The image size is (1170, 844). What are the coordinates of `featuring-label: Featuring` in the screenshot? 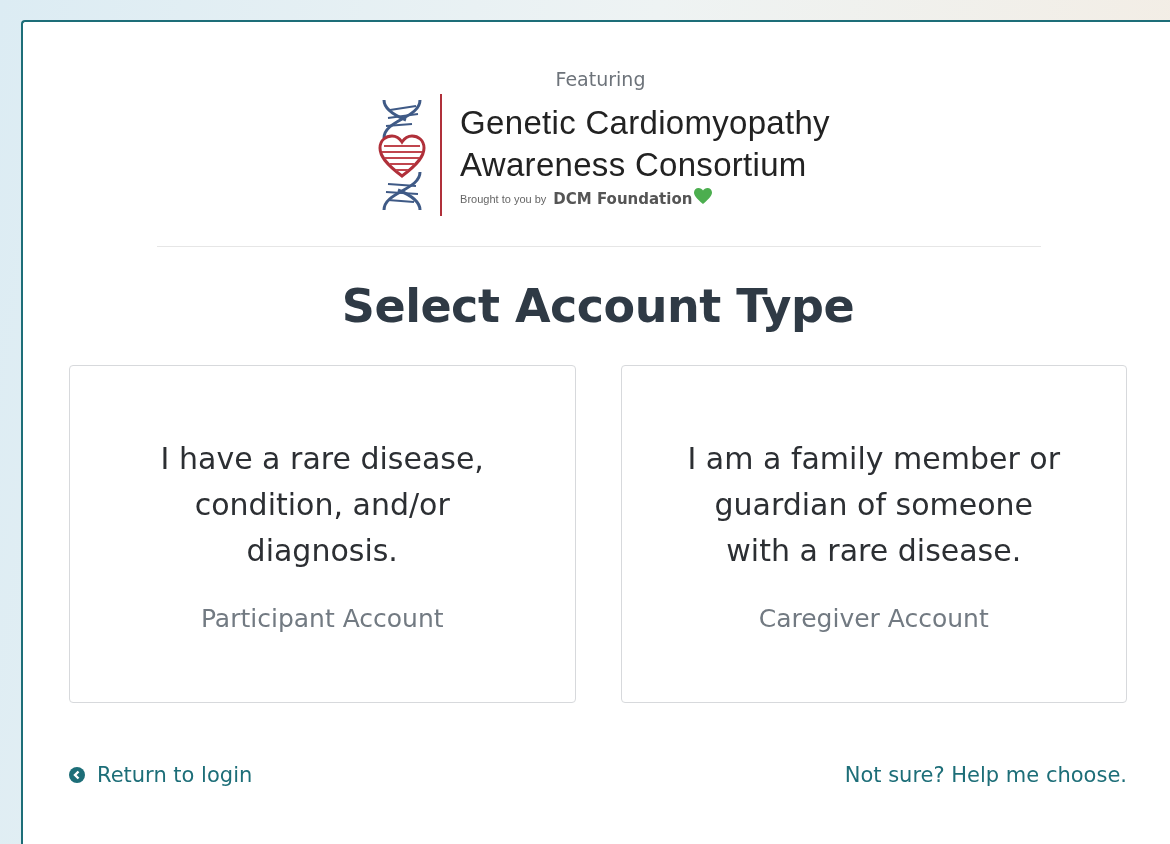 It's located at (600, 79).